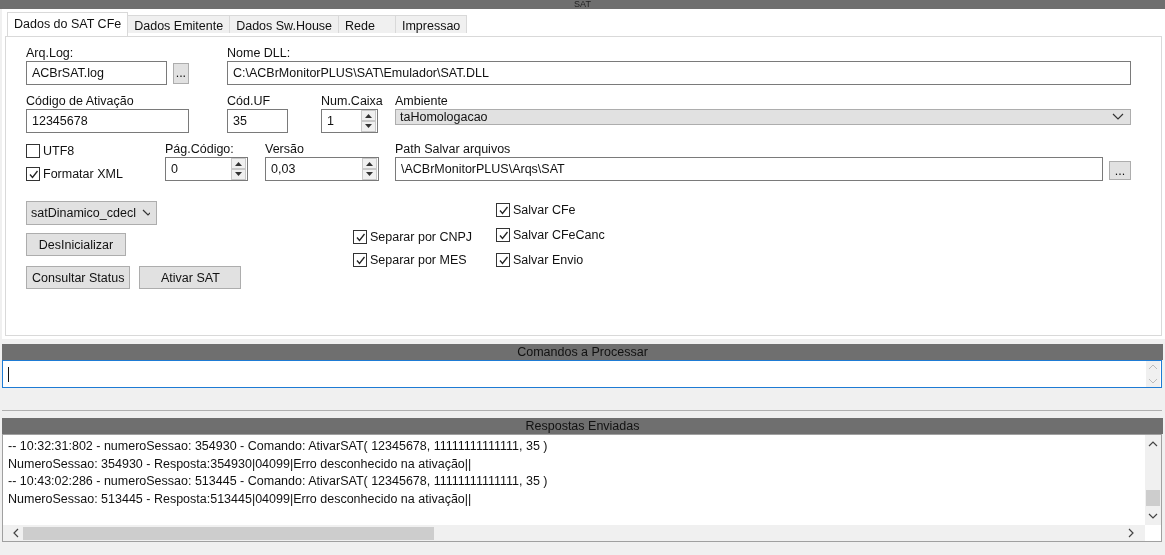 Image resolution: width=1165 pixels, height=555 pixels. I want to click on checkbox-label: Separar por MES, so click(418, 260).